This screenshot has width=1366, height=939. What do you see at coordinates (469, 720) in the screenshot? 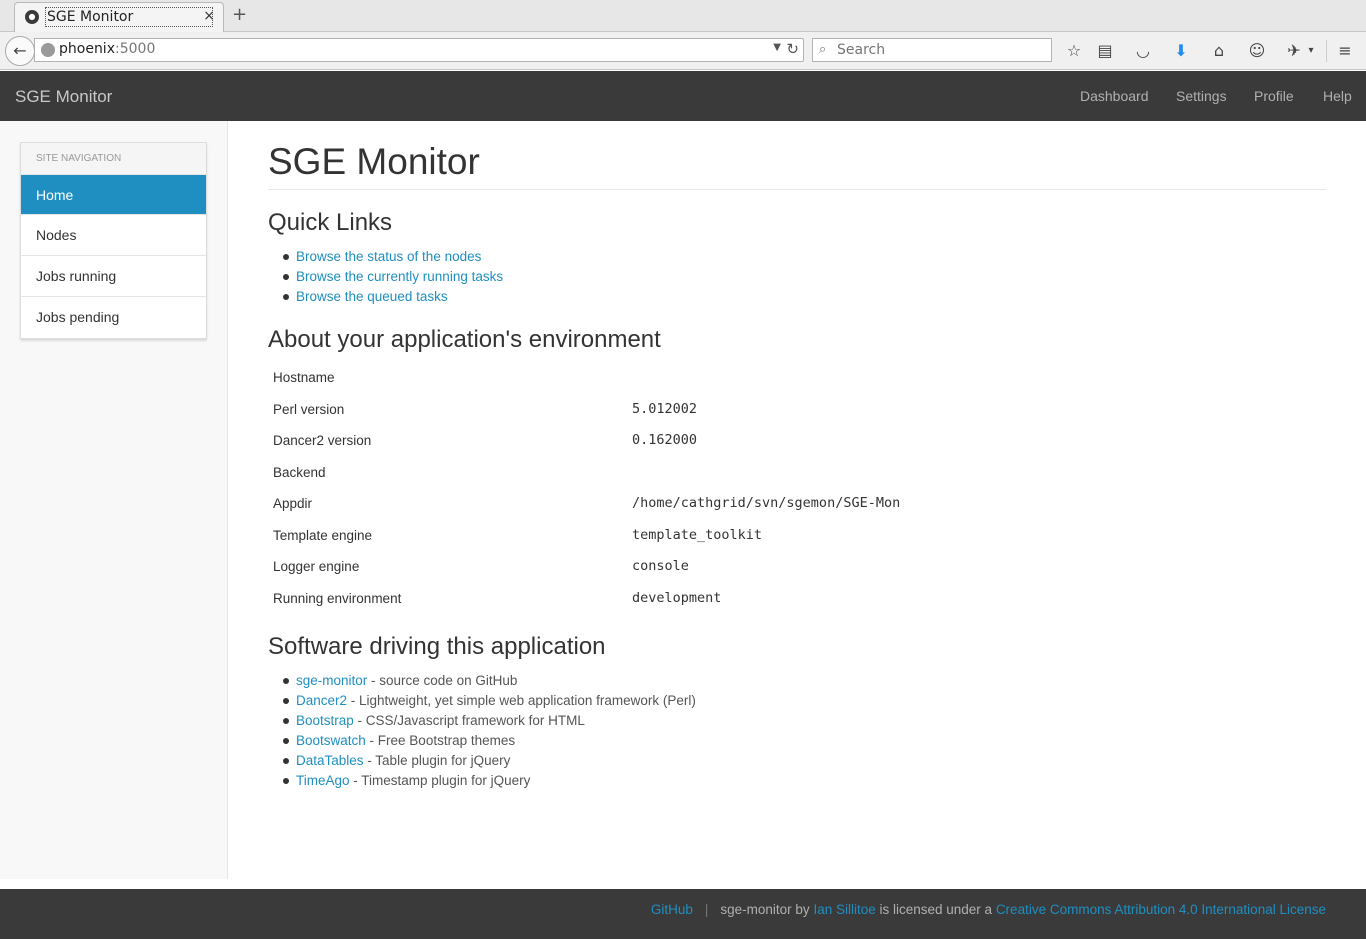
I see `software-desc: - CSS/Javascript framework for HTML` at bounding box center [469, 720].